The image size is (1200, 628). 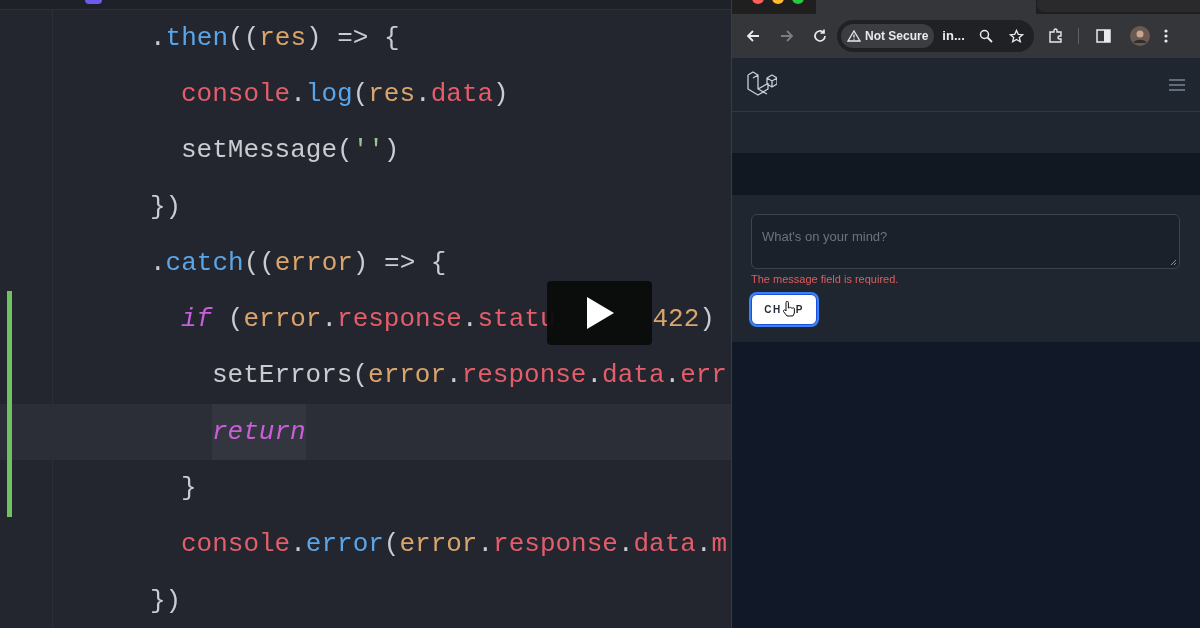 What do you see at coordinates (897, 36) in the screenshot?
I see `security-label: Not Secure` at bounding box center [897, 36].